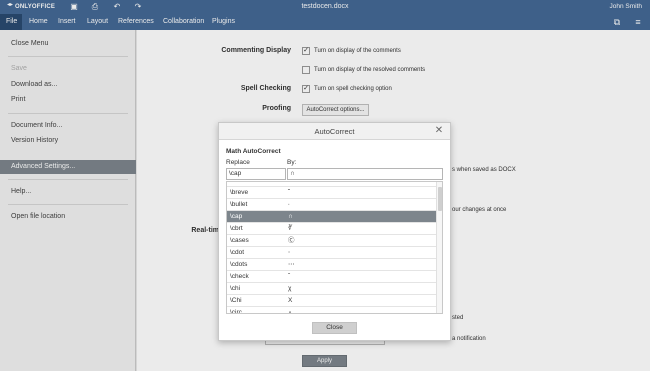 Image resolution: width=650 pixels, height=371 pixels. What do you see at coordinates (290, 288) in the screenshot?
I see `by-cell: χ` at bounding box center [290, 288].